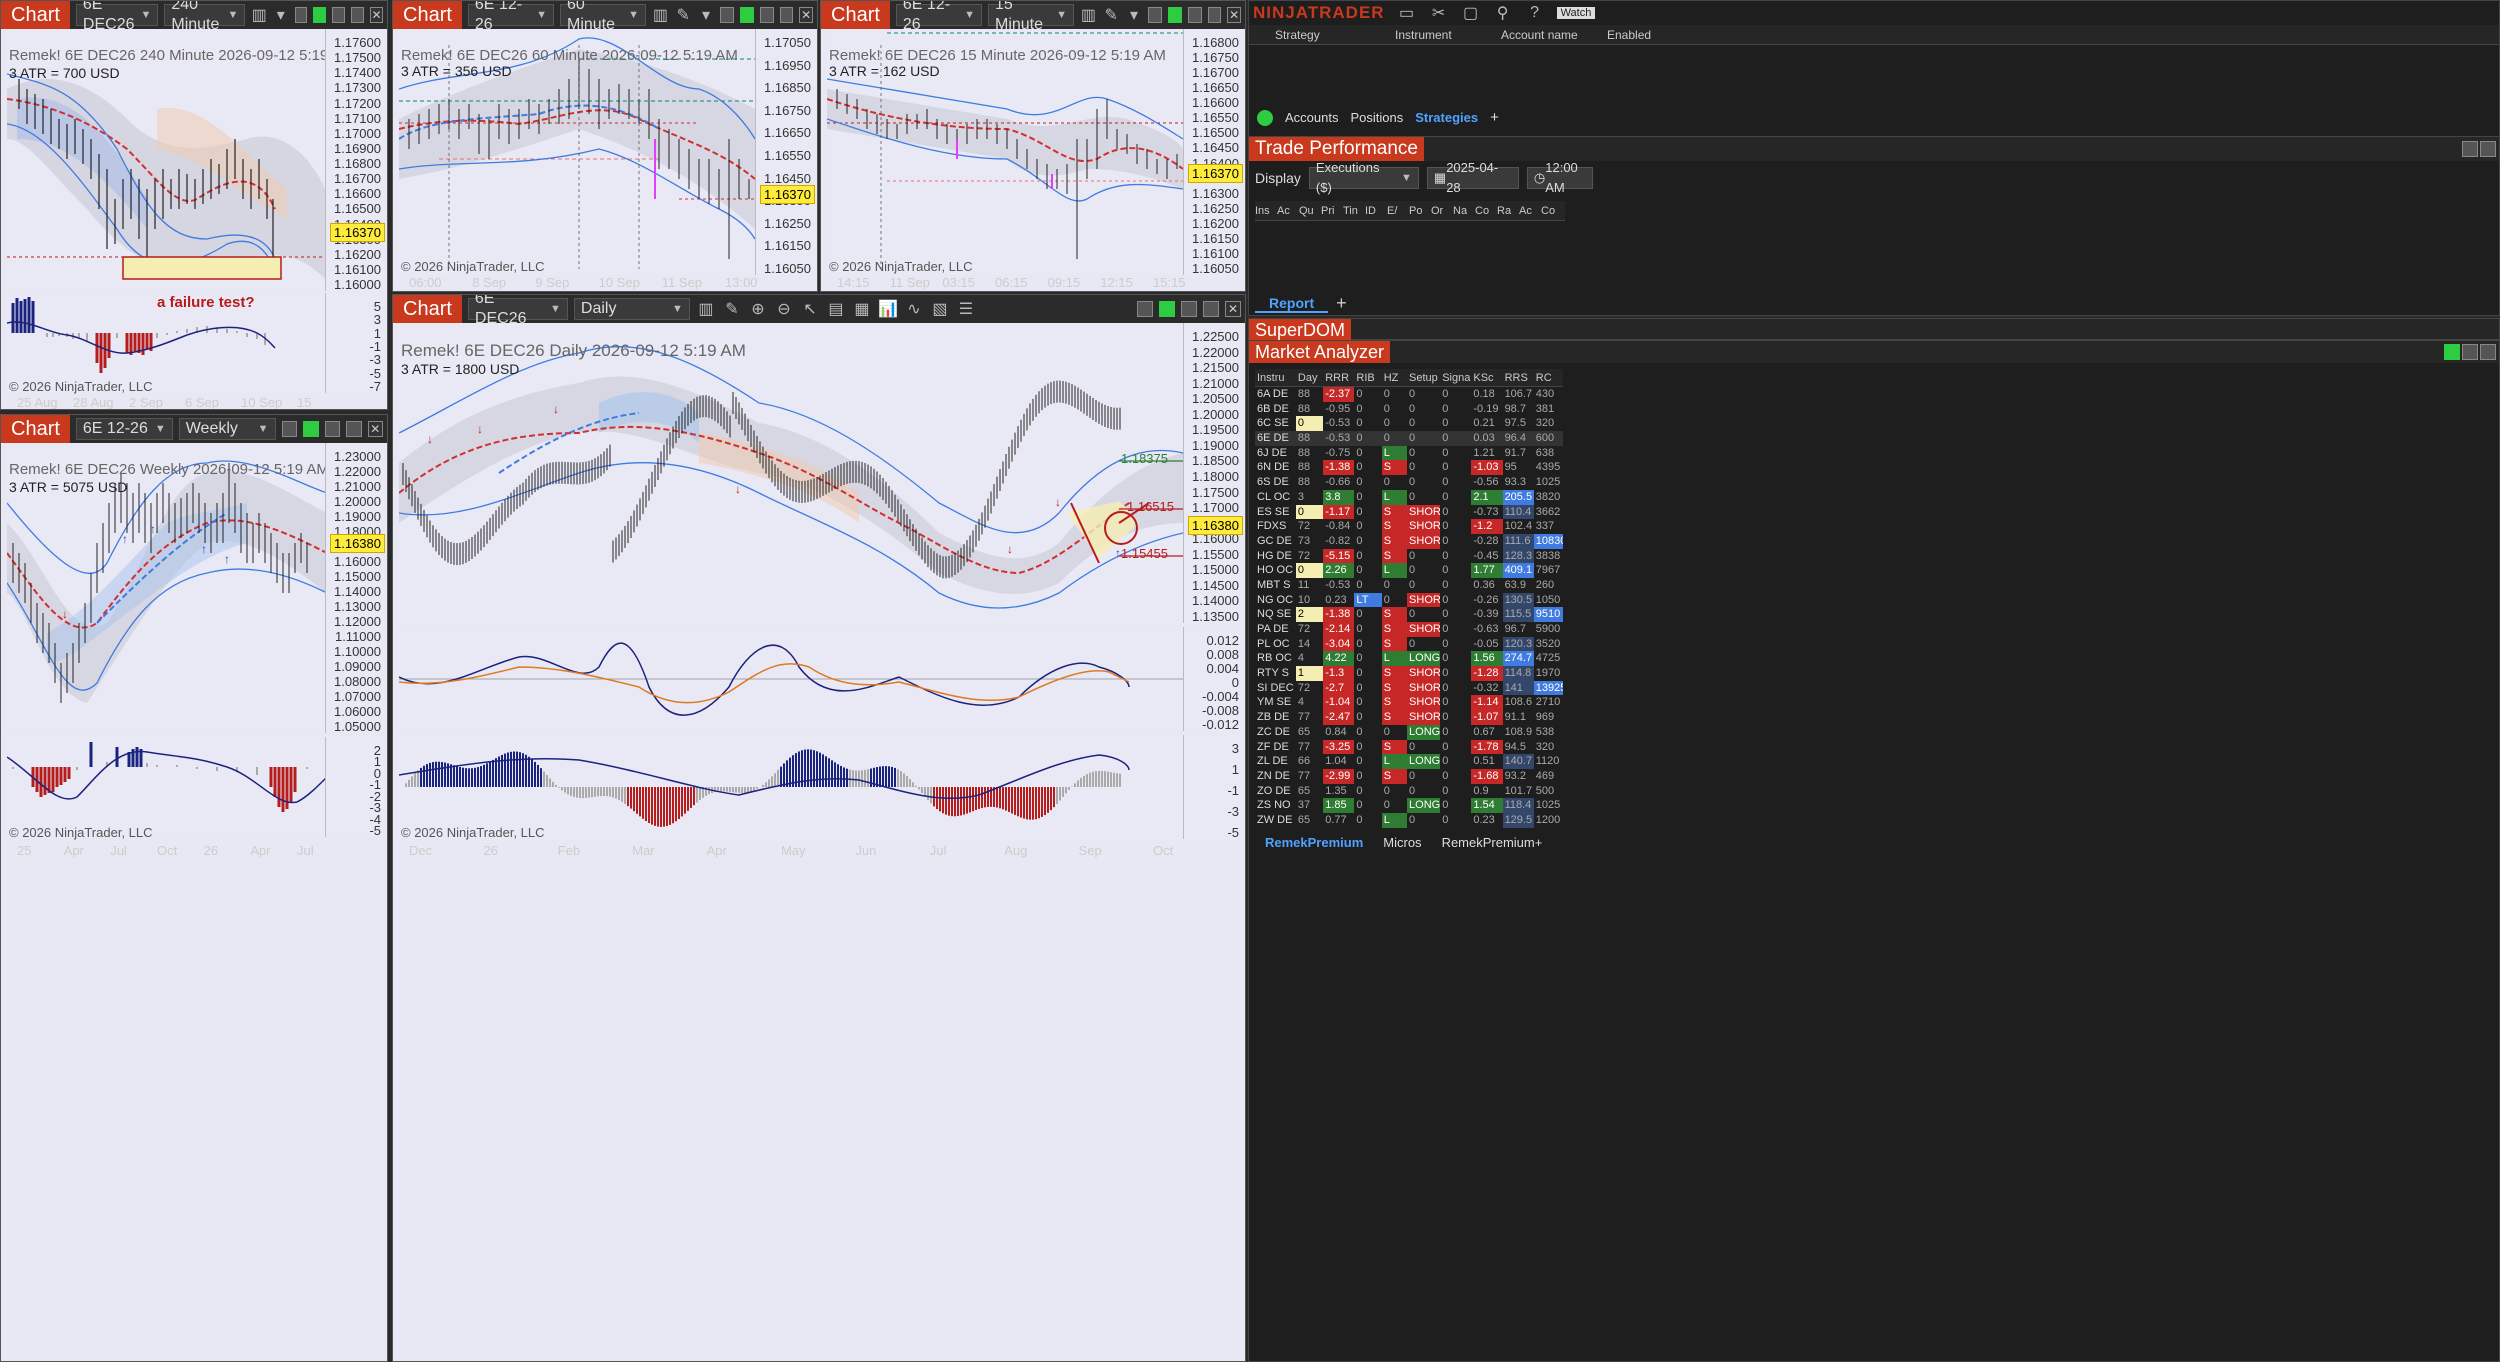 The height and width of the screenshot is (1362, 2500). I want to click on column-header: Na, so click(1464, 210).